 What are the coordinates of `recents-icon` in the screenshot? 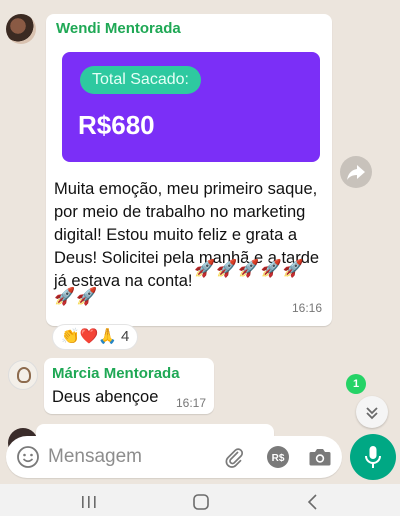 It's located at (89, 502).